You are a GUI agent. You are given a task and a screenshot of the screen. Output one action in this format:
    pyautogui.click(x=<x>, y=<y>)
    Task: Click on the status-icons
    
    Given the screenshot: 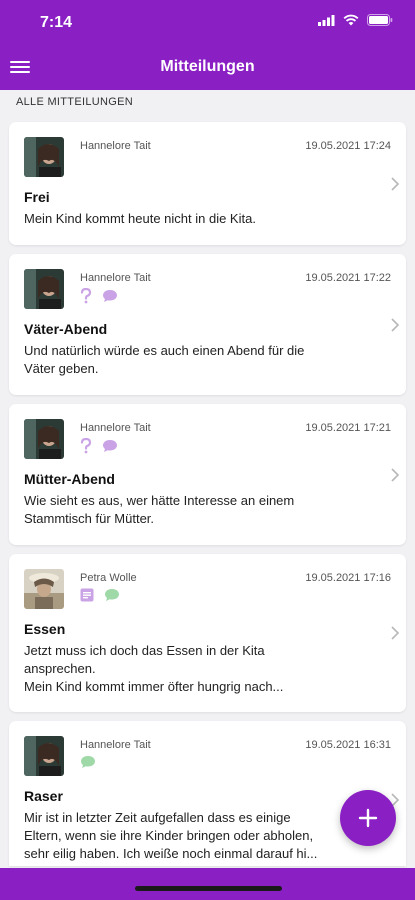 What is the action you would take?
    pyautogui.click(x=355, y=20)
    